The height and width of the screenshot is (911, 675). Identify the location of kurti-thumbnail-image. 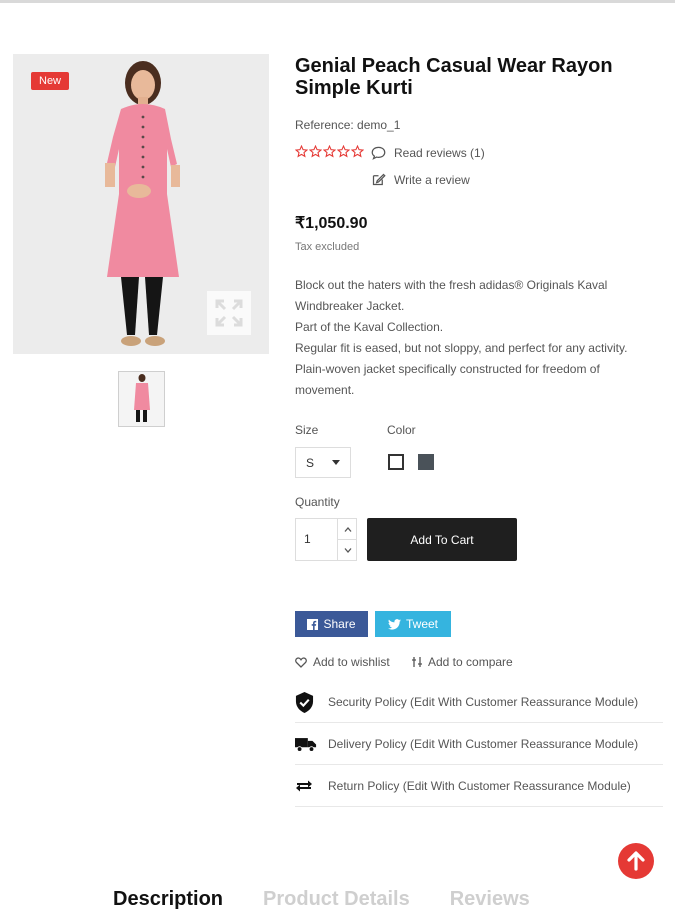
(142, 398).